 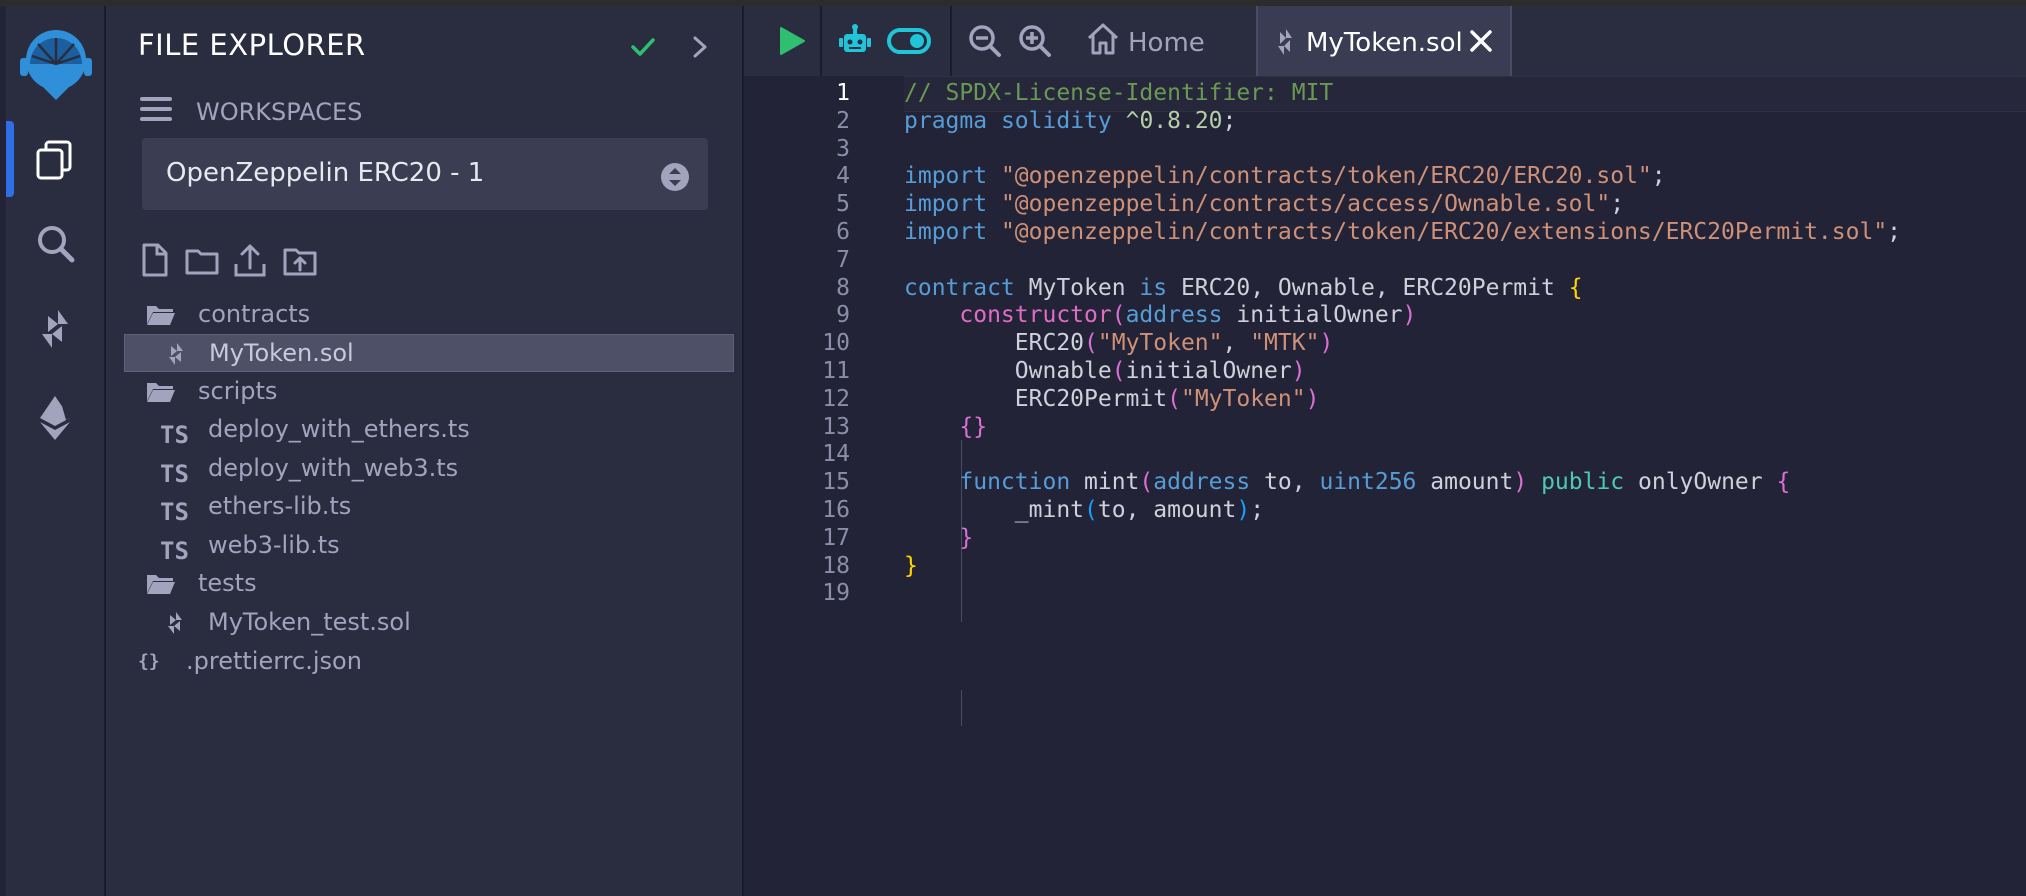 I want to click on code-token: is, so click(x=1153, y=287).